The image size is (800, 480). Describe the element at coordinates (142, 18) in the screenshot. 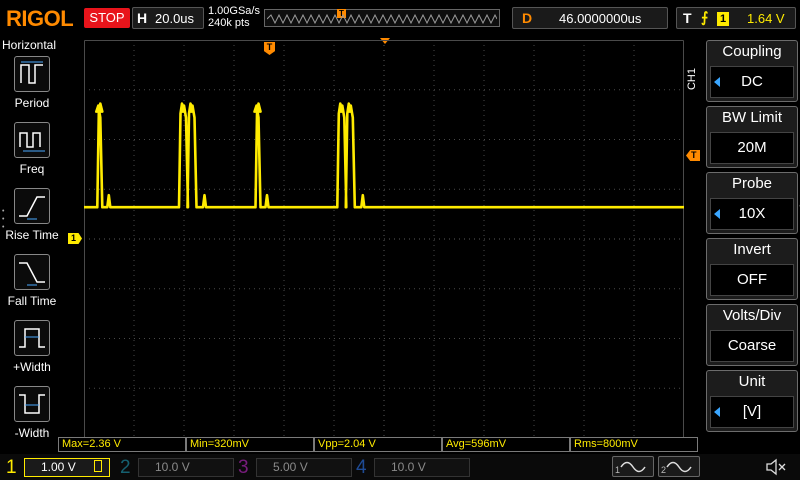

I see `horizontal-key: H` at that location.